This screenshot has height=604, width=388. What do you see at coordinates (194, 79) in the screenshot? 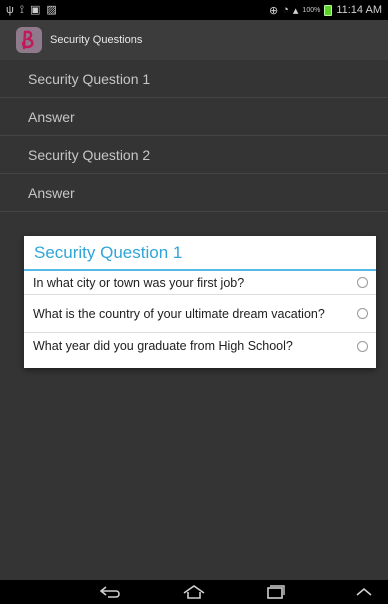
I see `security-question-1-field: Security Question 1` at bounding box center [194, 79].